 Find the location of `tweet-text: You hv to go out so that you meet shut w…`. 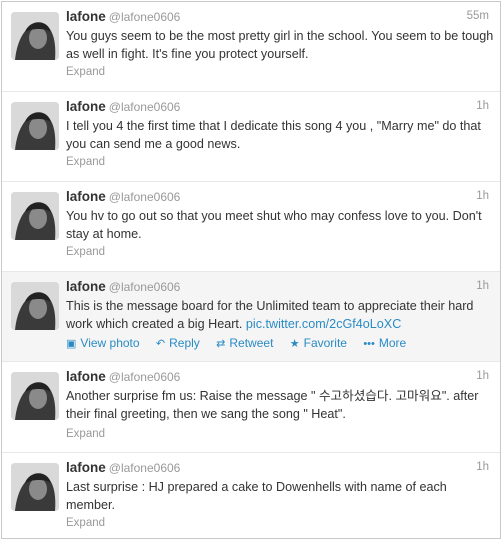

tweet-text: You hv to go out so that you meet shut w… is located at coordinates (274, 225).